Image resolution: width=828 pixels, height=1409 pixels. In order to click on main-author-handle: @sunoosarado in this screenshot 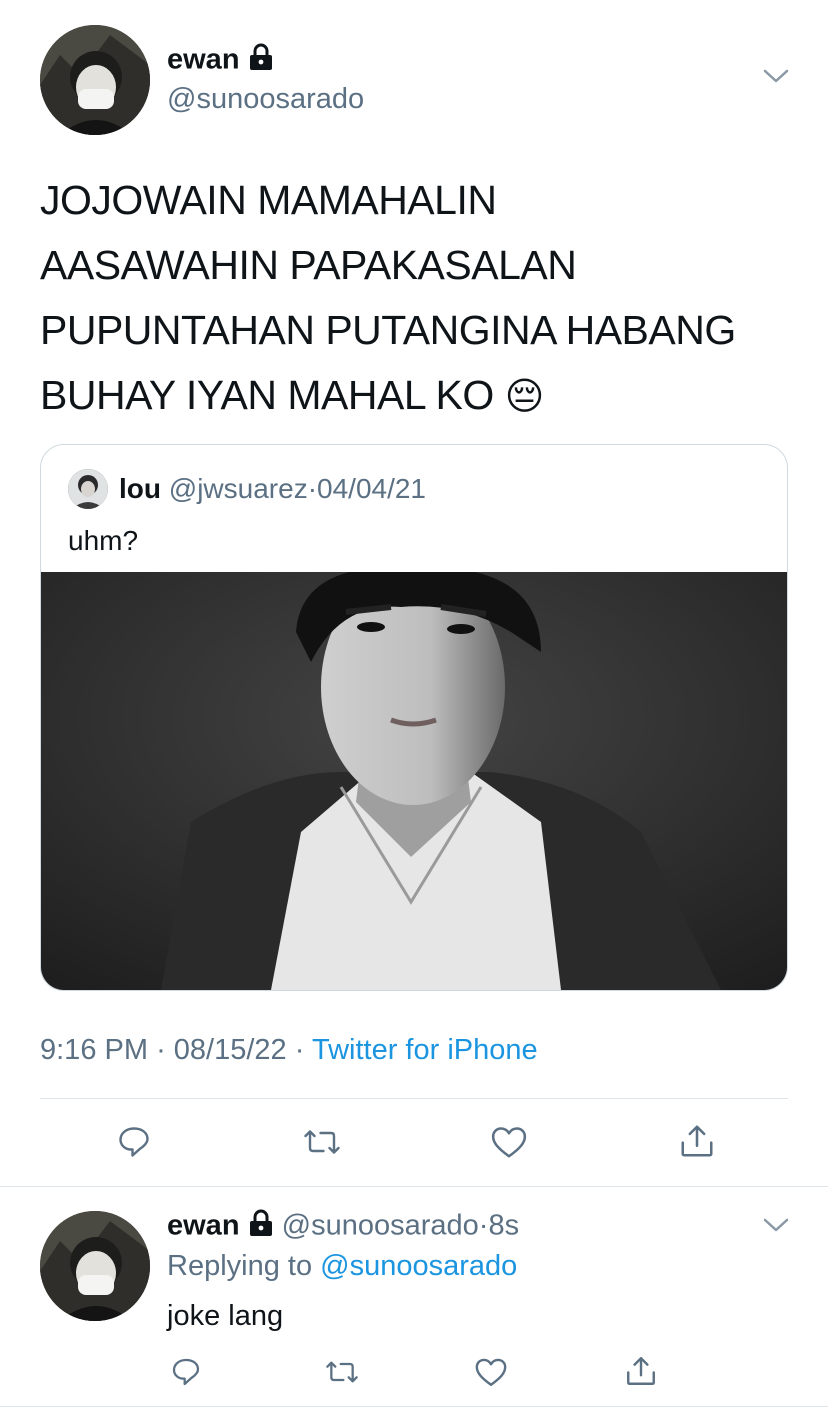, I will do `click(265, 99)`.